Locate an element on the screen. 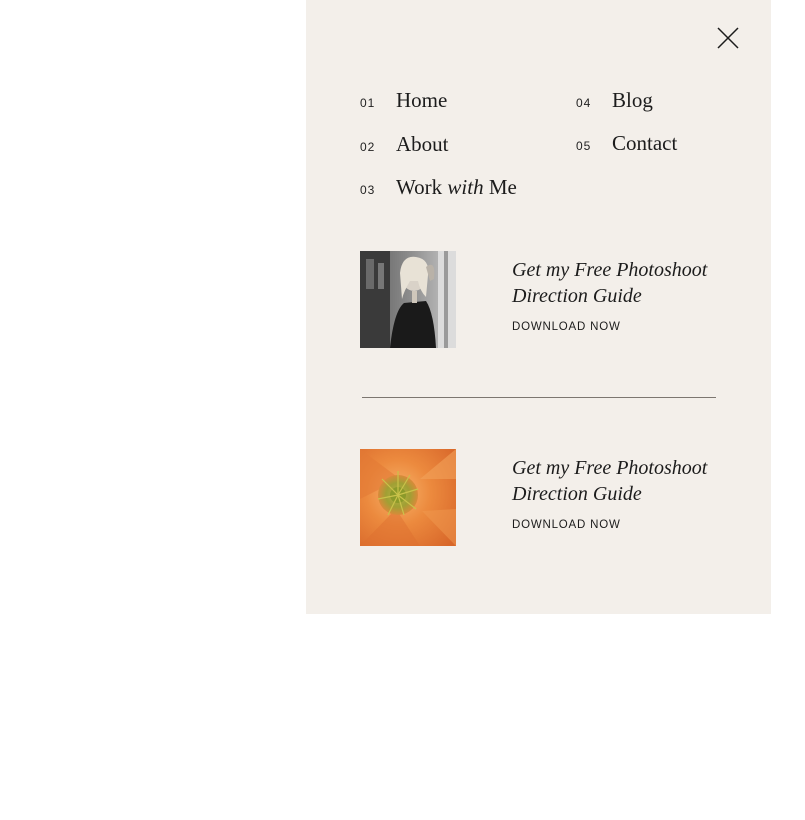  nav-label-part: Me is located at coordinates (500, 187).